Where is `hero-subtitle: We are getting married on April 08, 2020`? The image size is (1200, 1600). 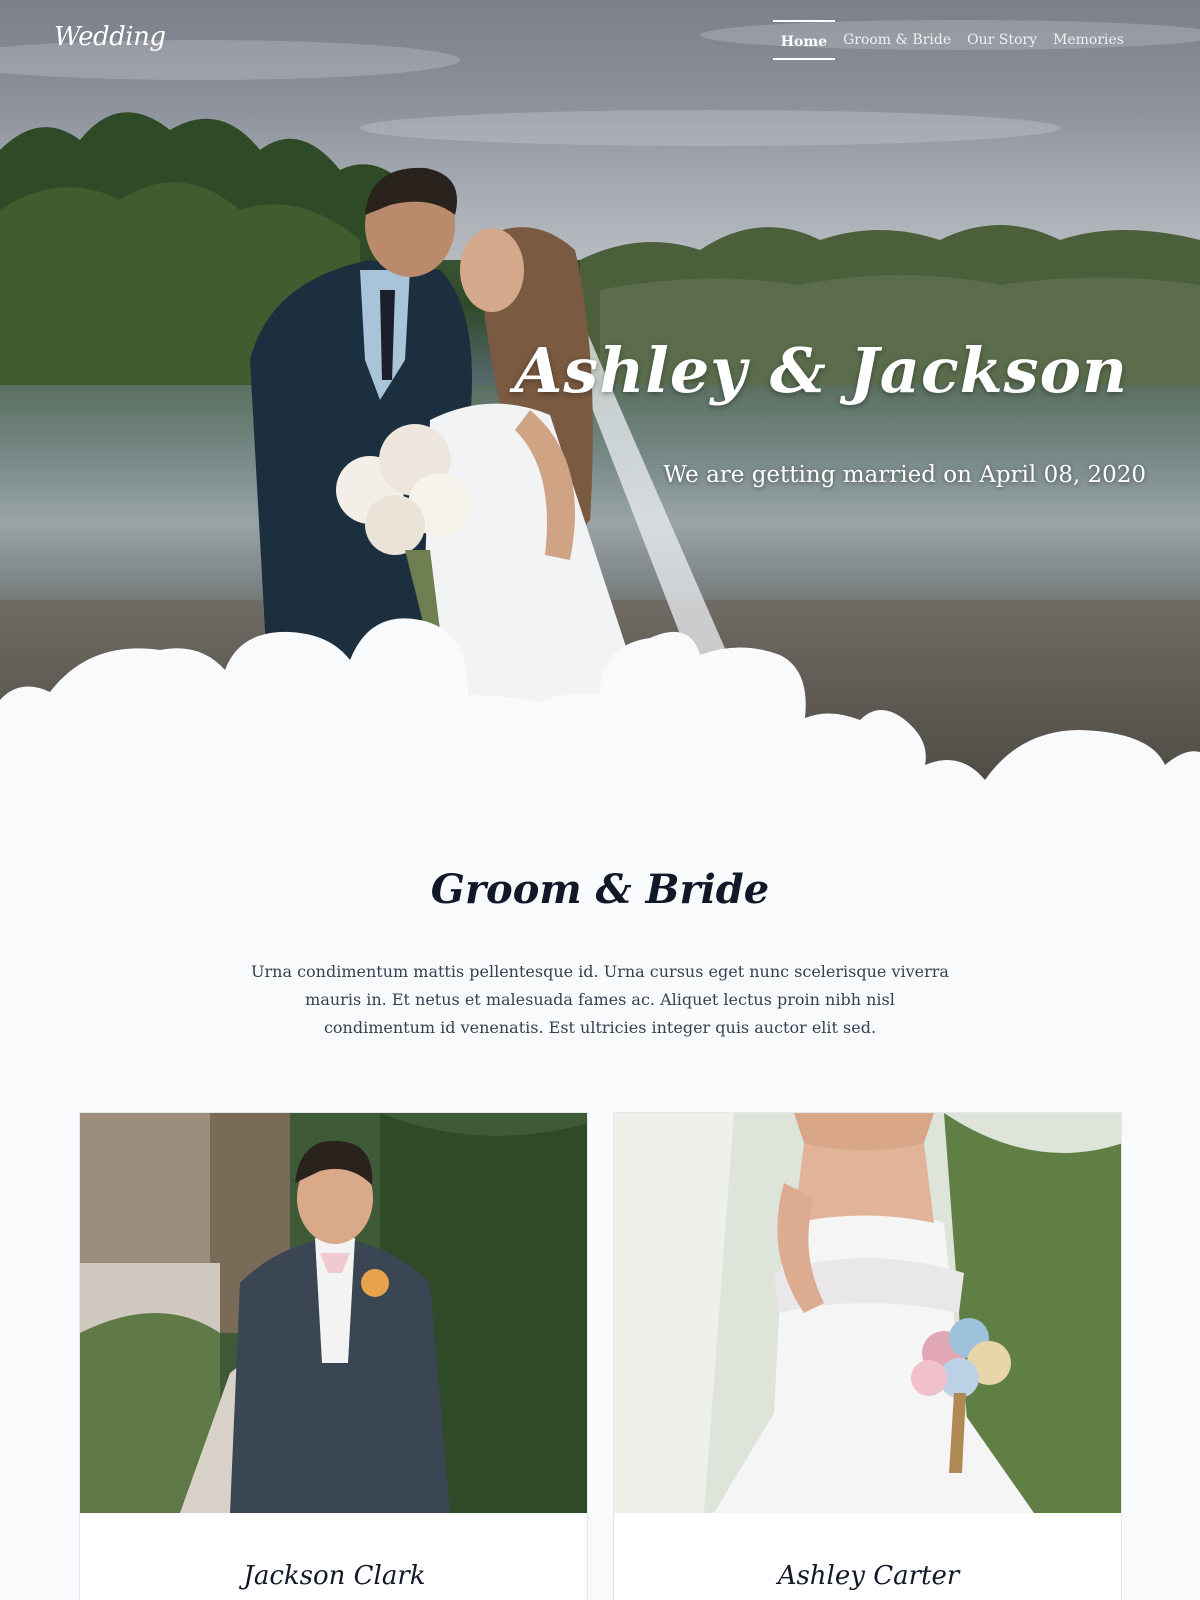 hero-subtitle: We are getting married on April 08, 2020 is located at coordinates (904, 475).